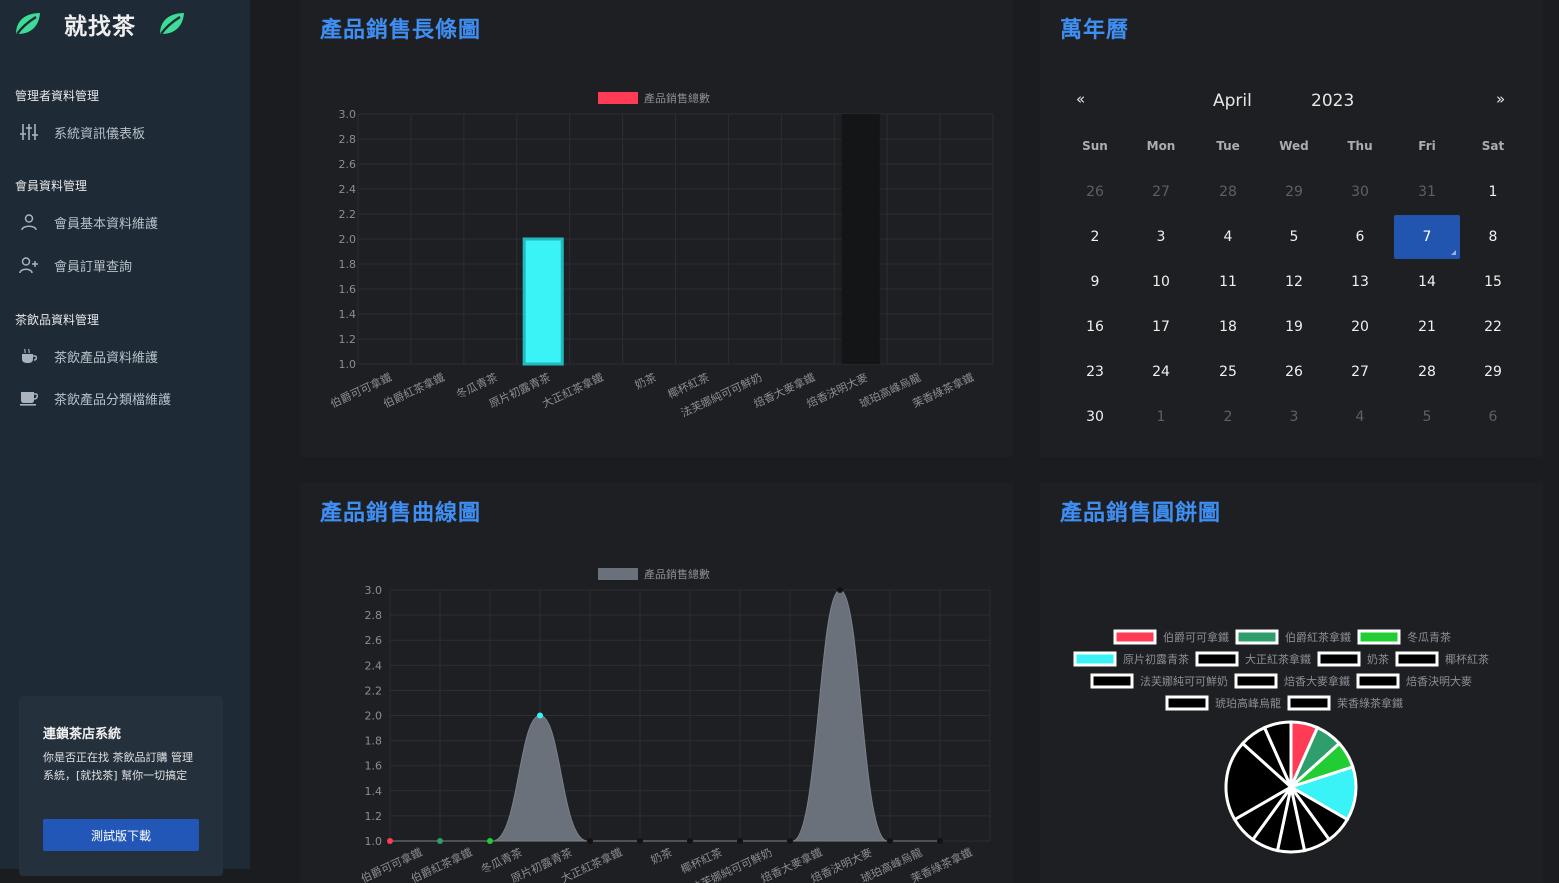  What do you see at coordinates (1228, 327) in the screenshot?
I see `calendar-day: 18` at bounding box center [1228, 327].